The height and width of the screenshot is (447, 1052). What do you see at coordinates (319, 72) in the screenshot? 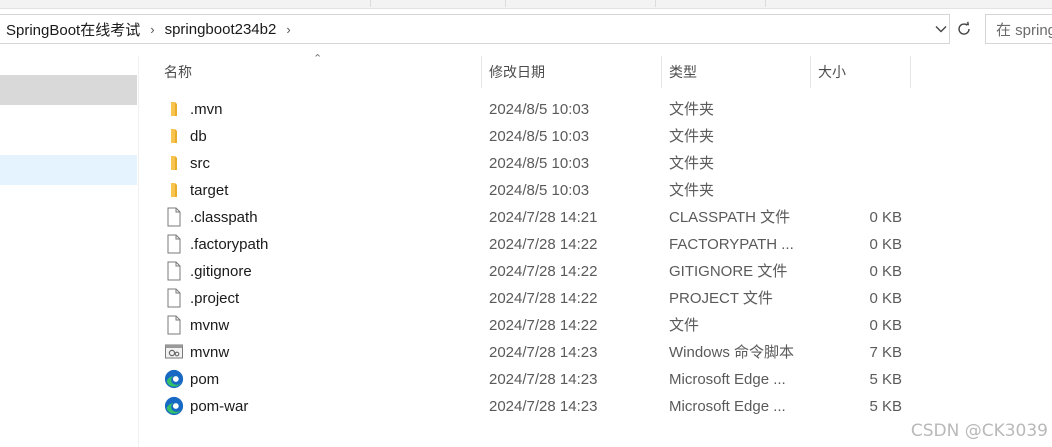
I see `column-header-name: 名称` at bounding box center [319, 72].